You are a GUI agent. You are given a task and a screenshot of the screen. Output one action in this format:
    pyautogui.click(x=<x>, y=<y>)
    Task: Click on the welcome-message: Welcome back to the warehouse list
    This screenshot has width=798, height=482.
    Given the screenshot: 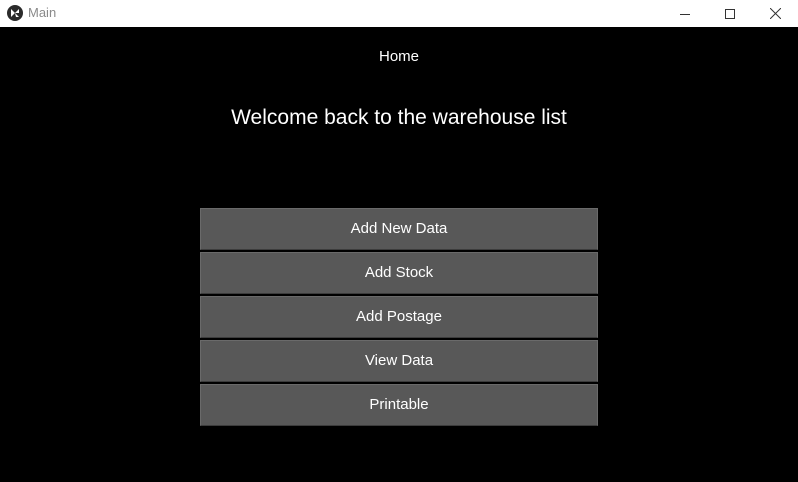 What is the action you would take?
    pyautogui.click(x=399, y=117)
    